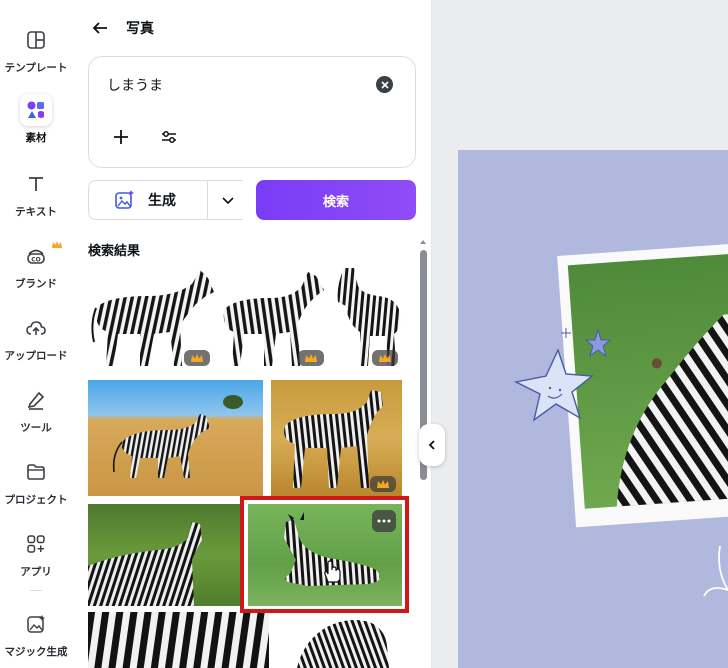 This screenshot has width=728, height=668. I want to click on sidebar-item-tools: ツール, so click(36, 412).